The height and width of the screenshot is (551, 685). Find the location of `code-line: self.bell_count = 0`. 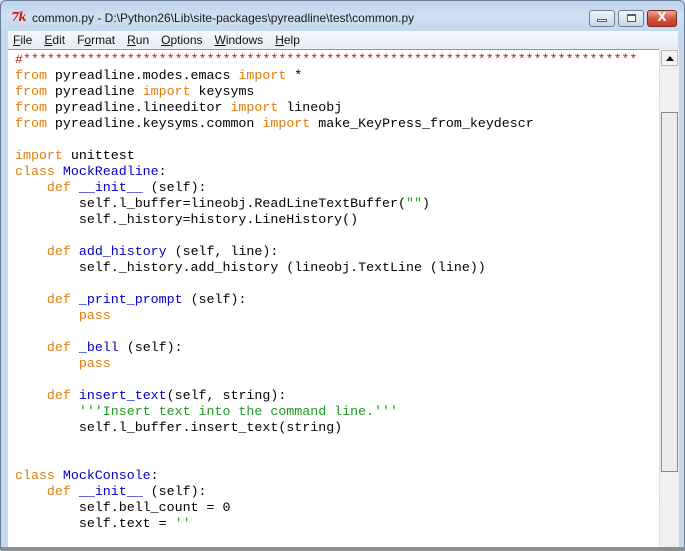

code-line: self.bell_count = 0 is located at coordinates (326, 508).